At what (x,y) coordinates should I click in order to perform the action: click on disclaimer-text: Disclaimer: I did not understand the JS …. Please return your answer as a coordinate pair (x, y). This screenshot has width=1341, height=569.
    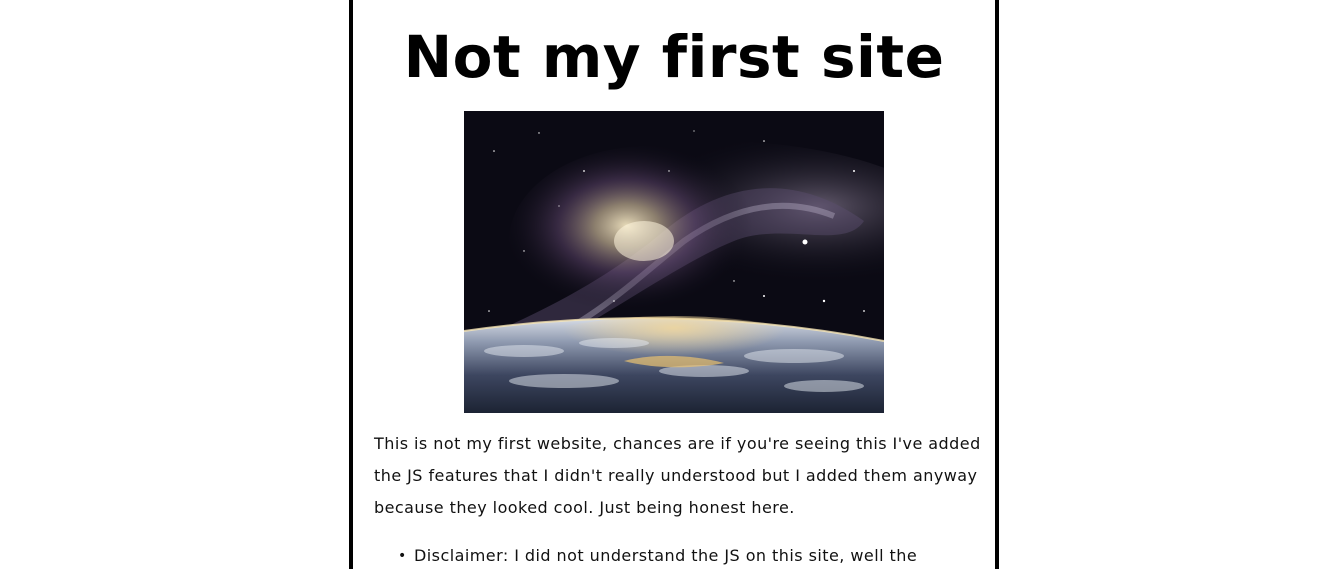
    Looking at the image, I should click on (666, 555).